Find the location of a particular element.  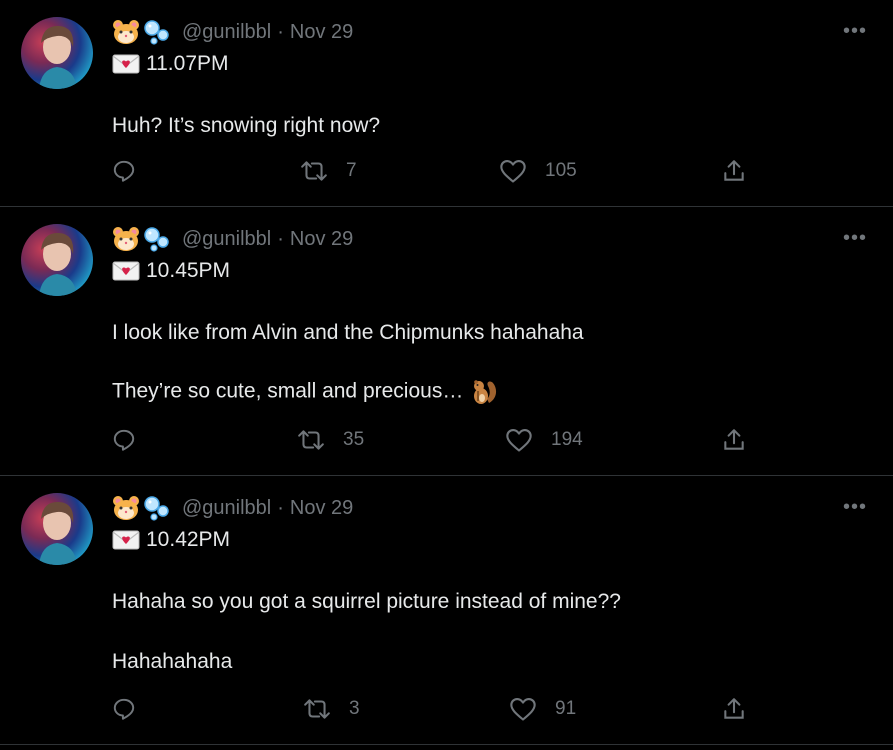

time-line: 10.42PM is located at coordinates (171, 540).